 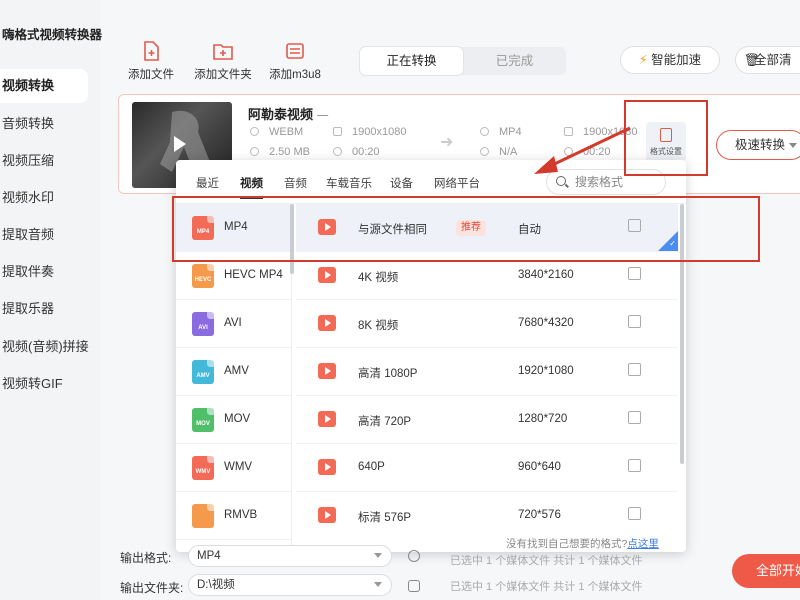 What do you see at coordinates (414, 556) in the screenshot?
I see `gear-icon` at bounding box center [414, 556].